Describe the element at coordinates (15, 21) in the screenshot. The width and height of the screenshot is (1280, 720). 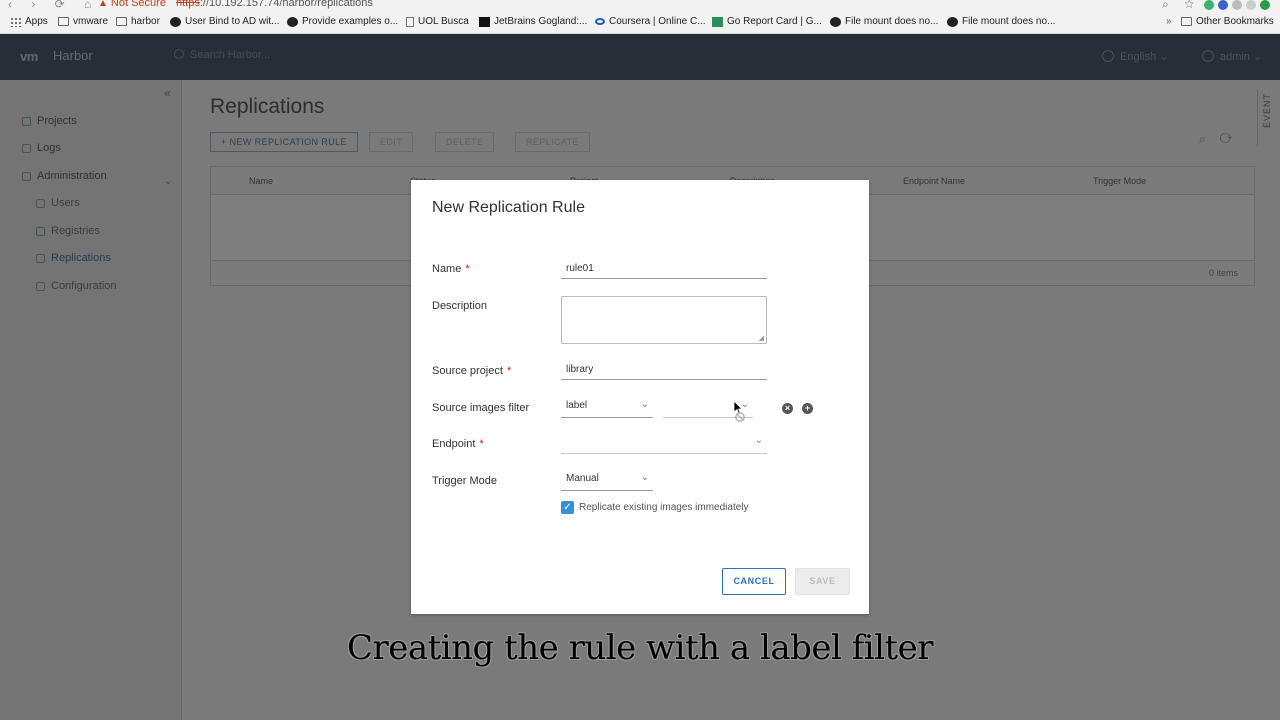
I see `apps-grid-icon` at that location.